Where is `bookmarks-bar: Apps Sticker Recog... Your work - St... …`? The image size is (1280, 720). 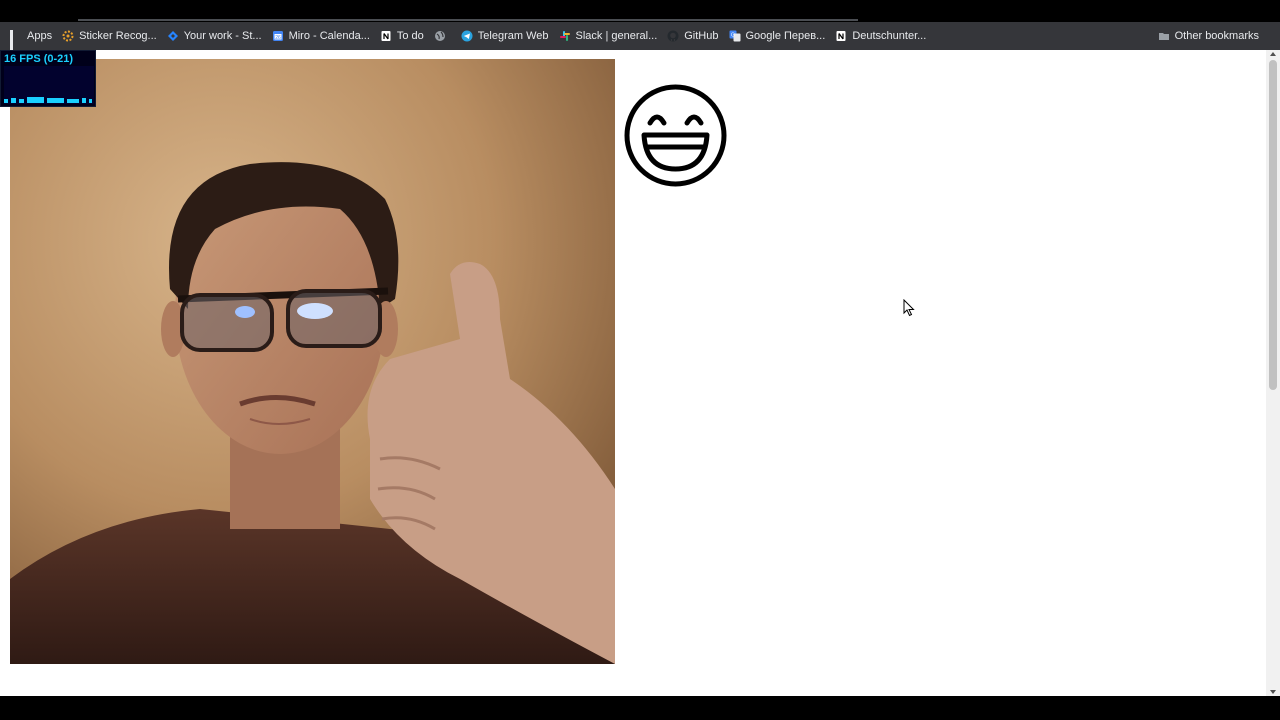
bookmarks-bar: Apps Sticker Recog... Your work - St... … is located at coordinates (640, 39).